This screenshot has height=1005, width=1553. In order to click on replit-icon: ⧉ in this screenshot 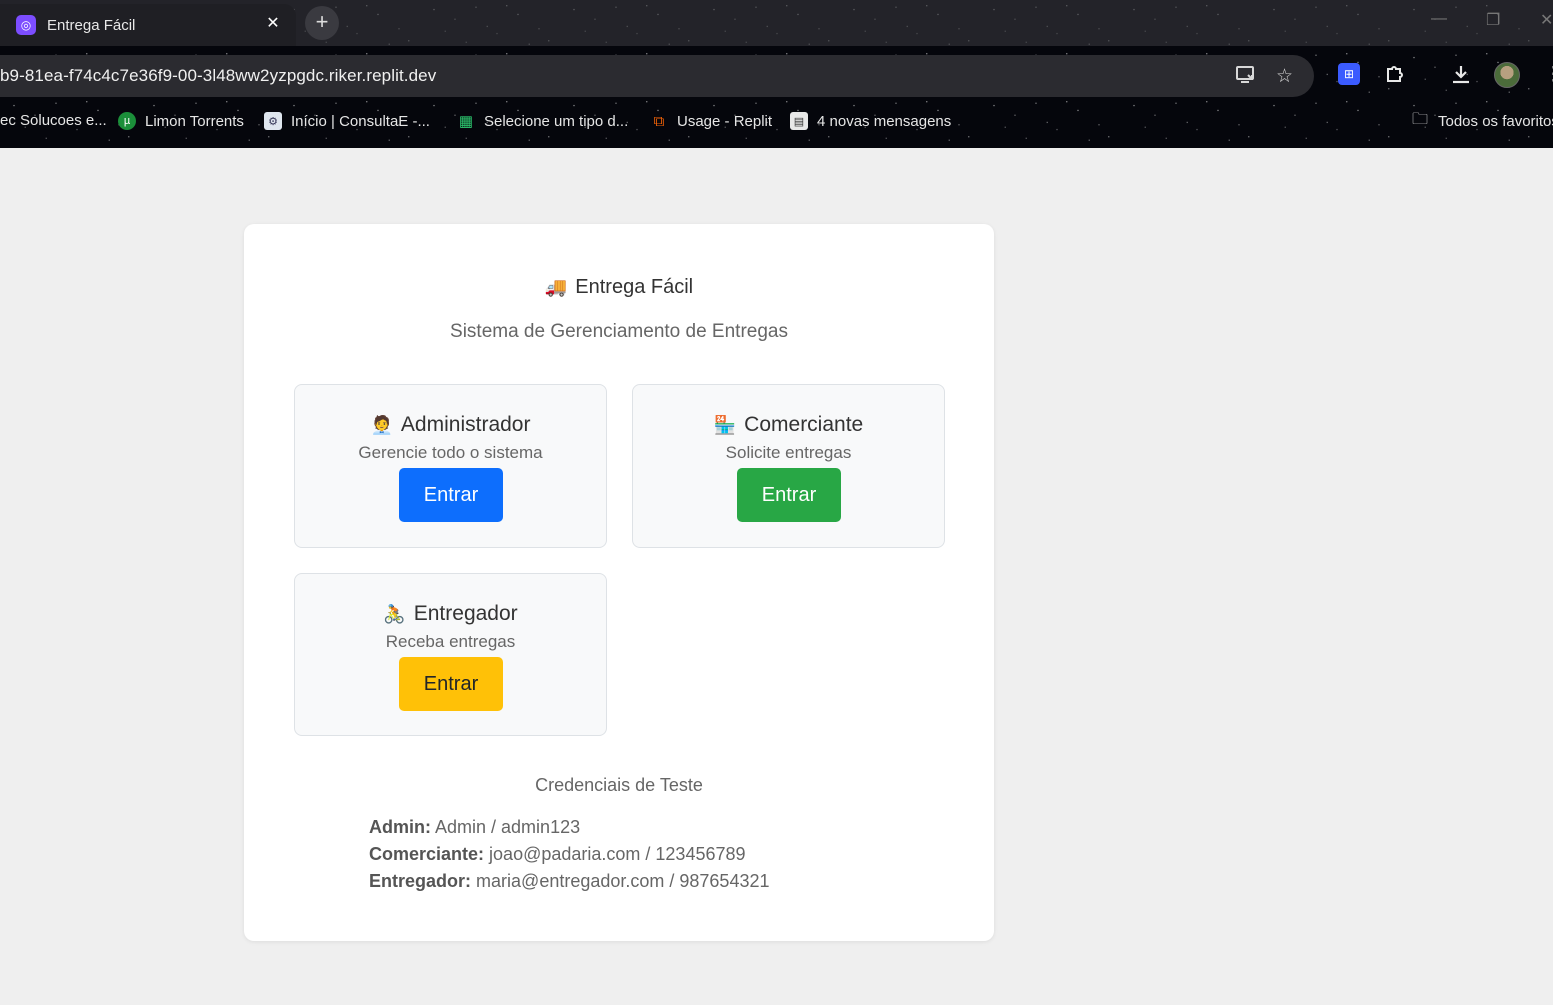, I will do `click(659, 121)`.